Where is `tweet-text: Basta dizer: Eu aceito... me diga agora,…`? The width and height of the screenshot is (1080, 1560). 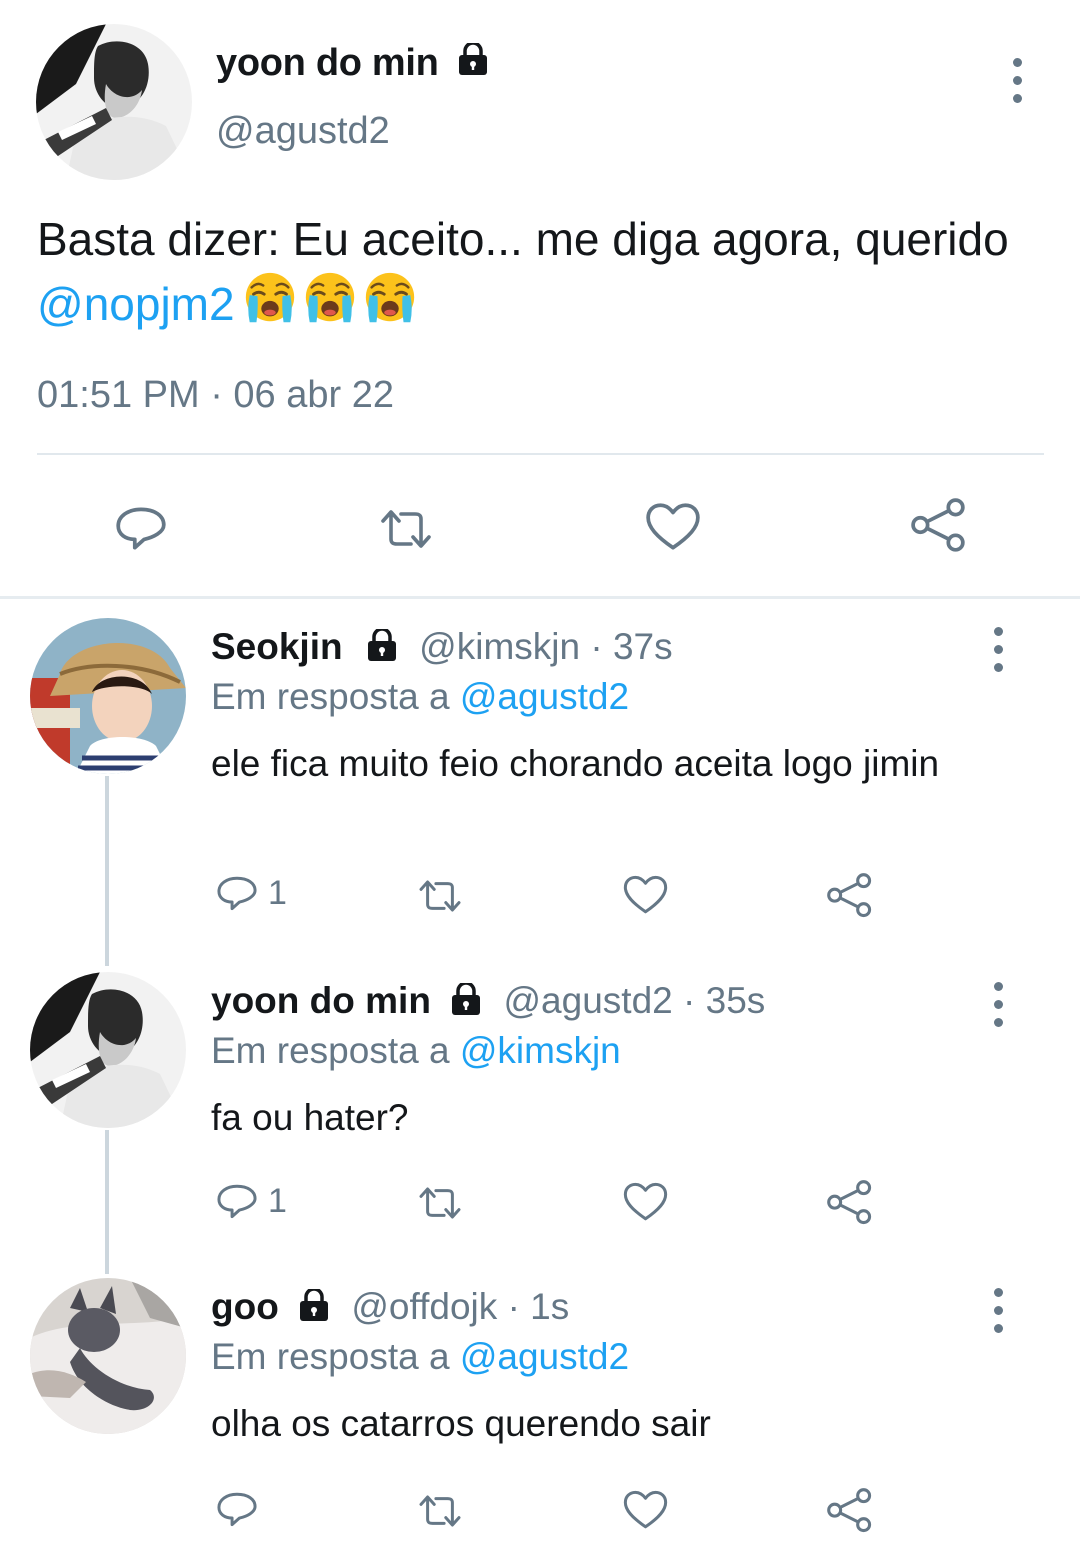 tweet-text: Basta dizer: Eu aceito... me diga agora,… is located at coordinates (542, 271).